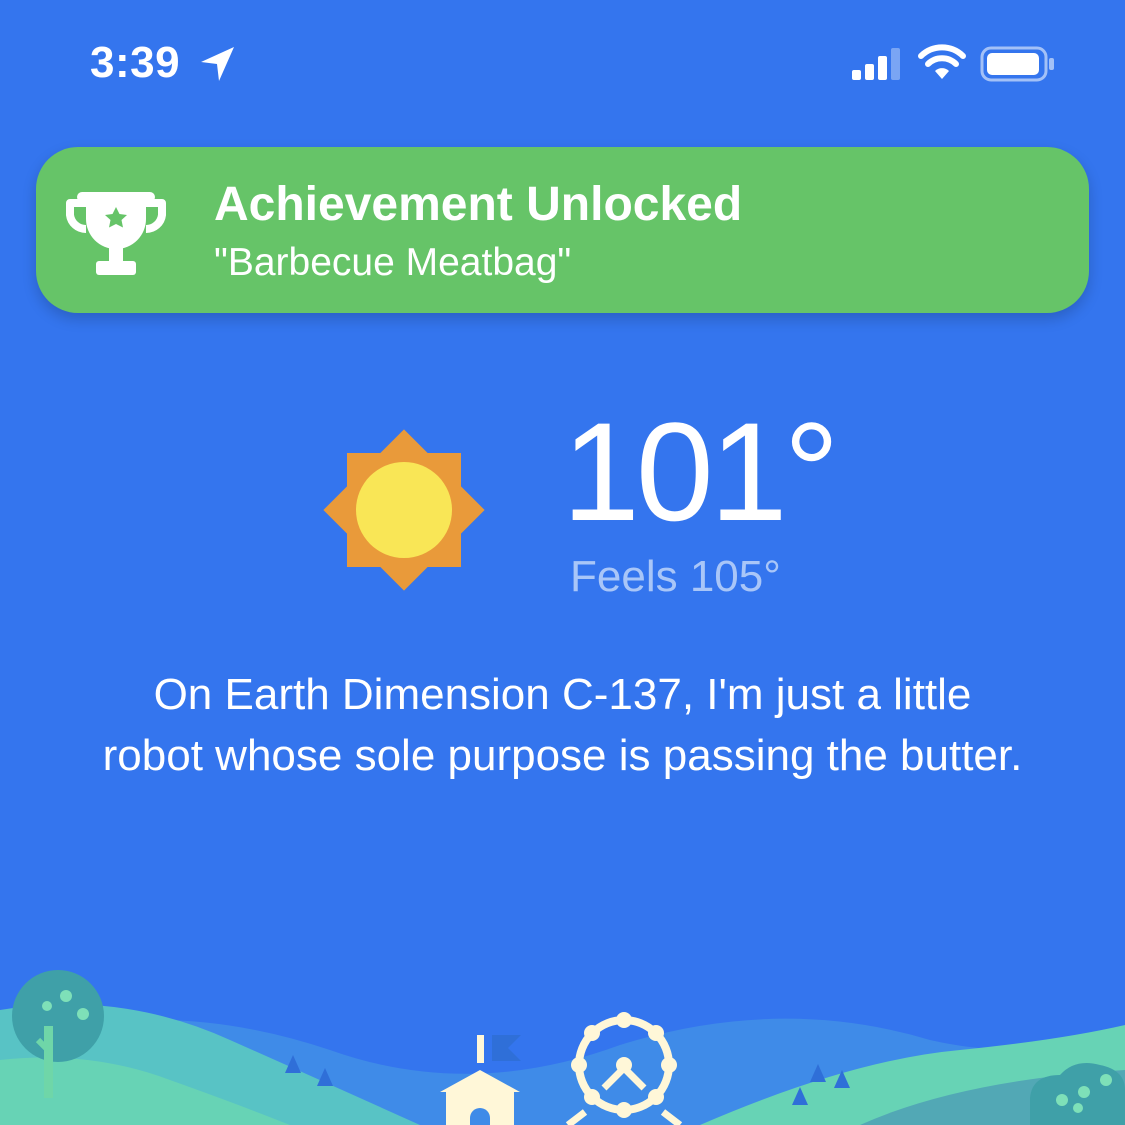 This screenshot has height=1125, width=1125. Describe the element at coordinates (876, 64) in the screenshot. I see `cellular-signal-icon` at that location.